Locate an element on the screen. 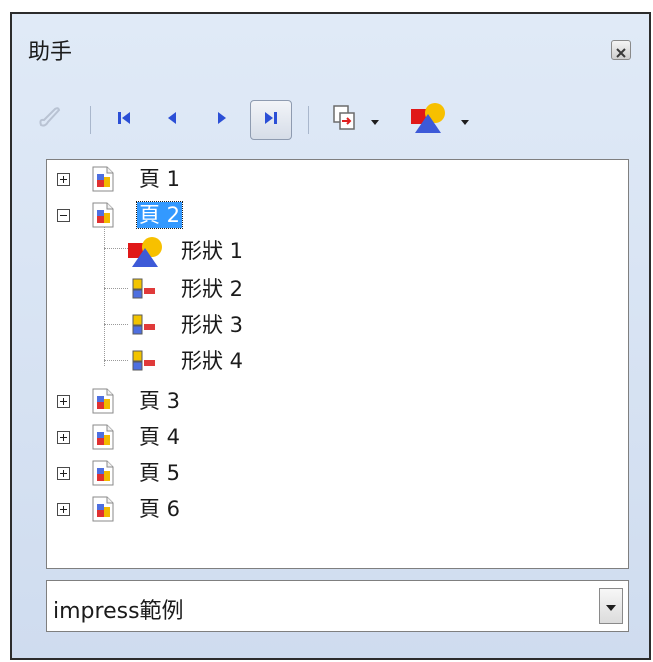 The width and height of the screenshot is (653, 662). document-select-button is located at coordinates (611, 606).